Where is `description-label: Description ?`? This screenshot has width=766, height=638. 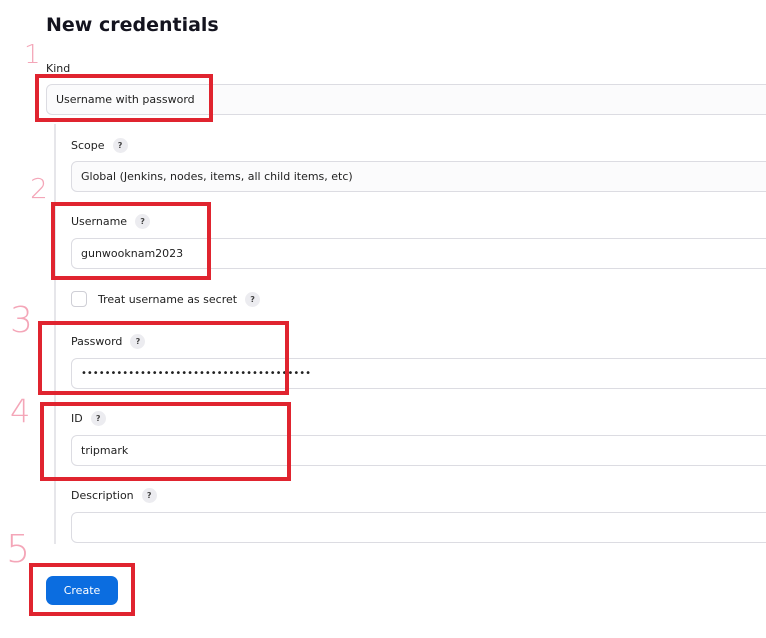 description-label: Description ? is located at coordinates (114, 495).